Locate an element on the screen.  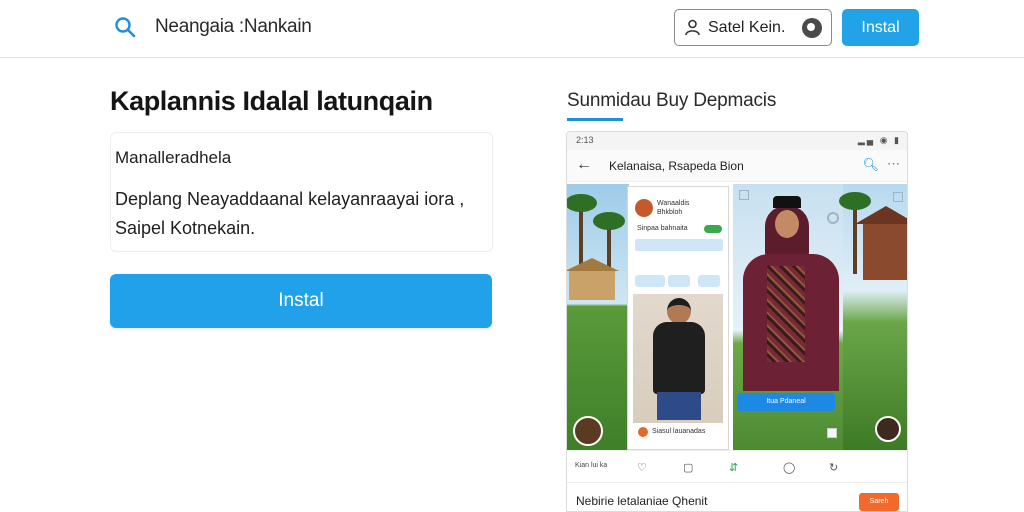
person-legs is located at coordinates (679, 406).